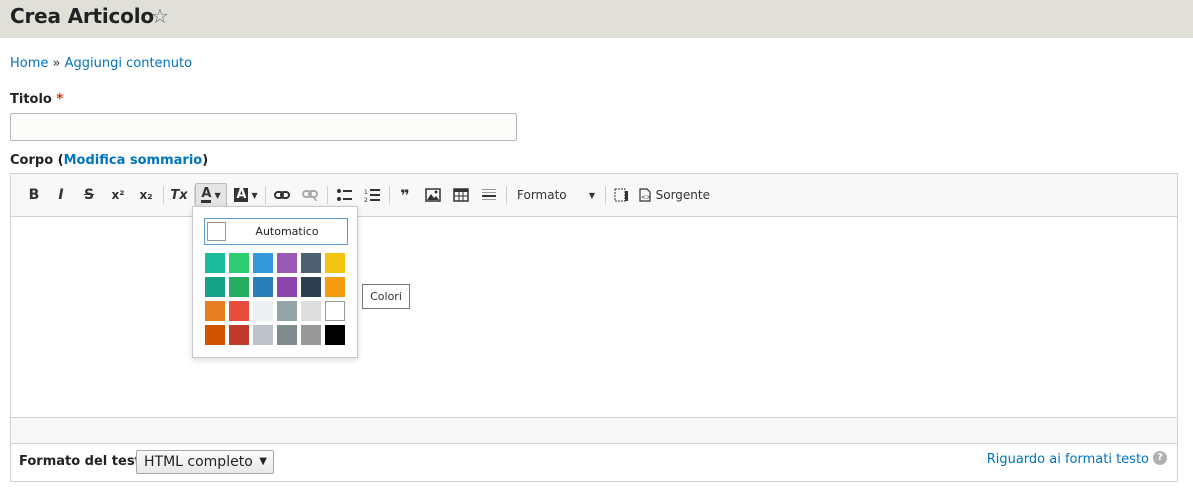  Describe the element at coordinates (133, 160) in the screenshot. I see `edit-summary-link: Modifica sommario` at that location.